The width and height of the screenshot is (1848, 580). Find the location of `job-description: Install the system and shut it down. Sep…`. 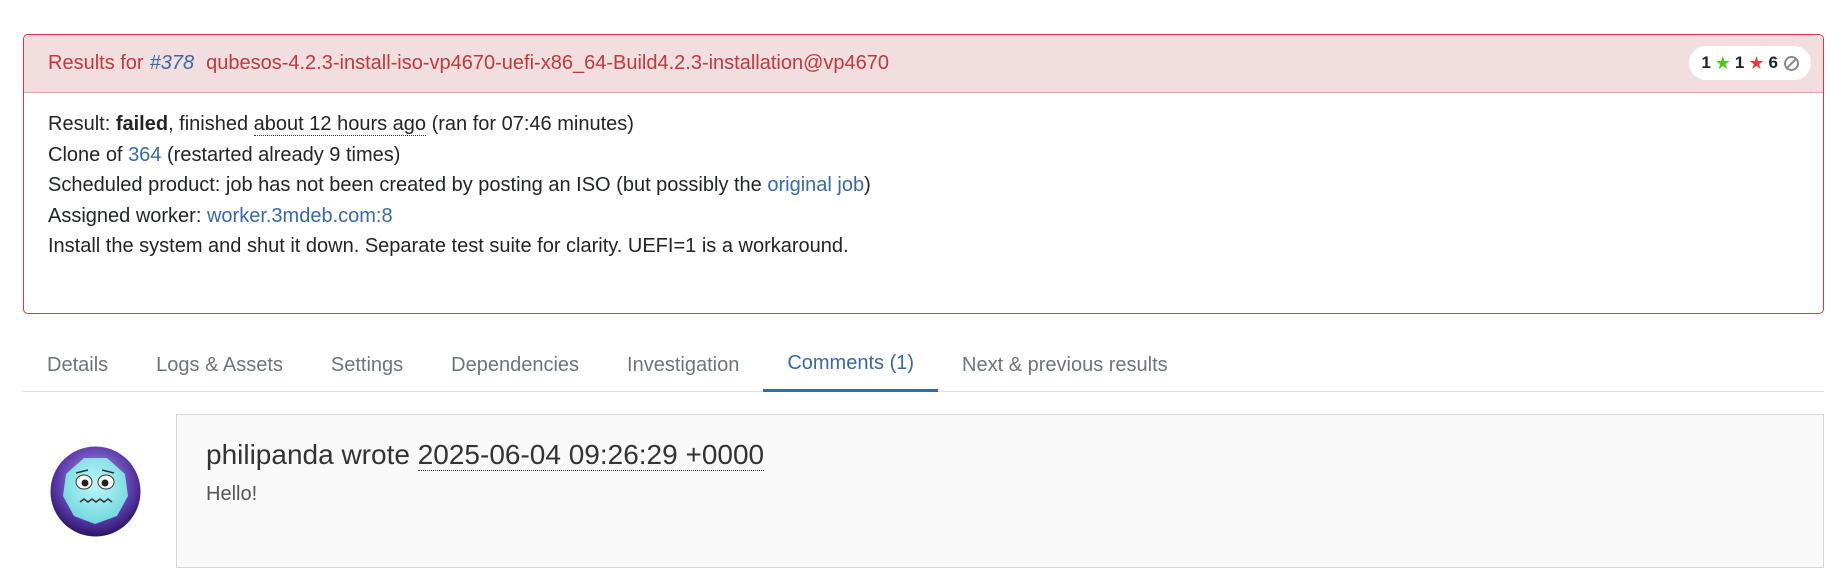

job-description: Install the system and shut it down. Sep… is located at coordinates (448, 246).